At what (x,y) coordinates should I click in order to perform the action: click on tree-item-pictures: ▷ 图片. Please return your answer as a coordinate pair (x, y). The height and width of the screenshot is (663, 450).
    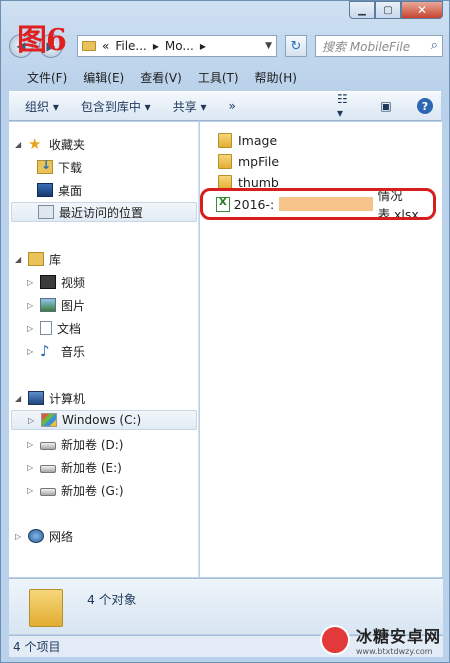
    Looking at the image, I should click on (56, 305).